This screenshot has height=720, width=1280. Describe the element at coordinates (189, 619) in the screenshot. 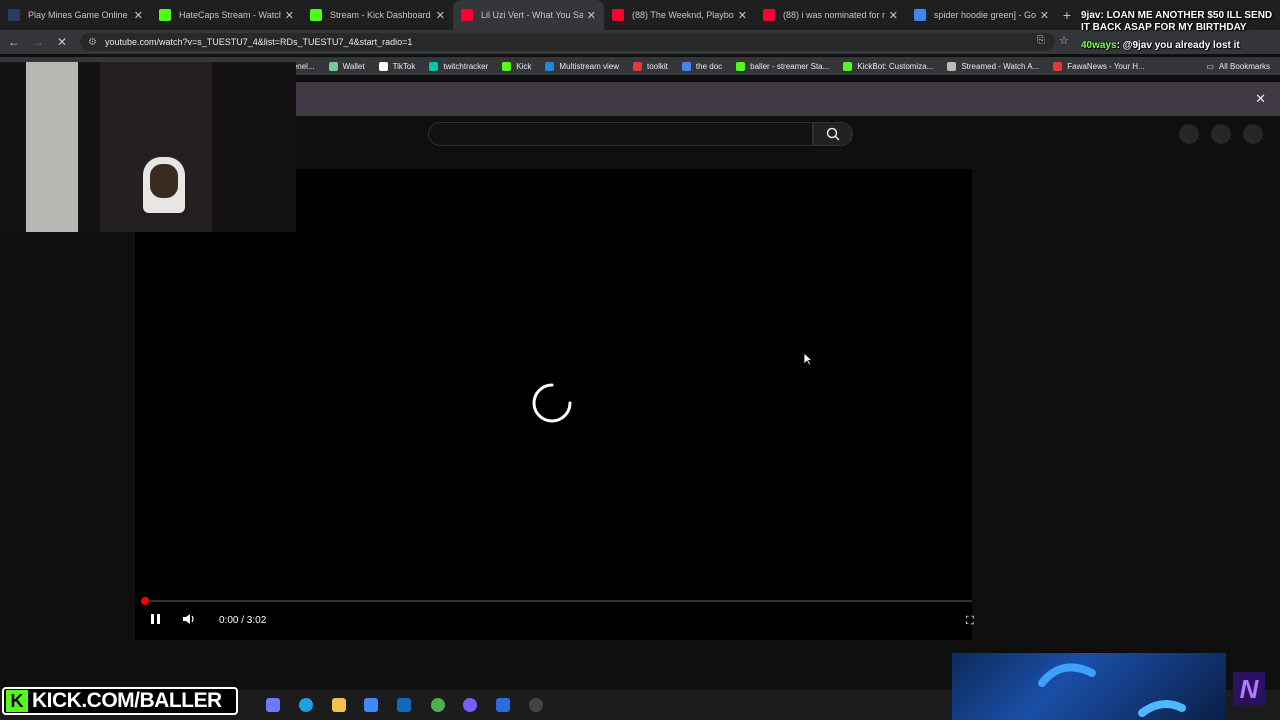

I see `volume-button` at that location.